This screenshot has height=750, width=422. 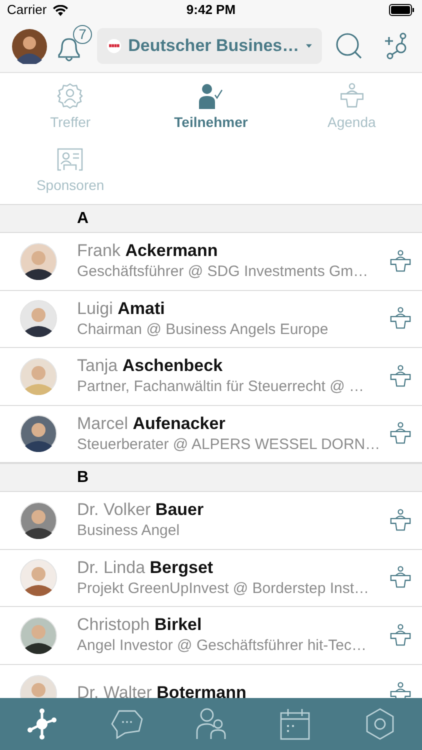 I want to click on person-title: Business Angel, so click(x=129, y=531).